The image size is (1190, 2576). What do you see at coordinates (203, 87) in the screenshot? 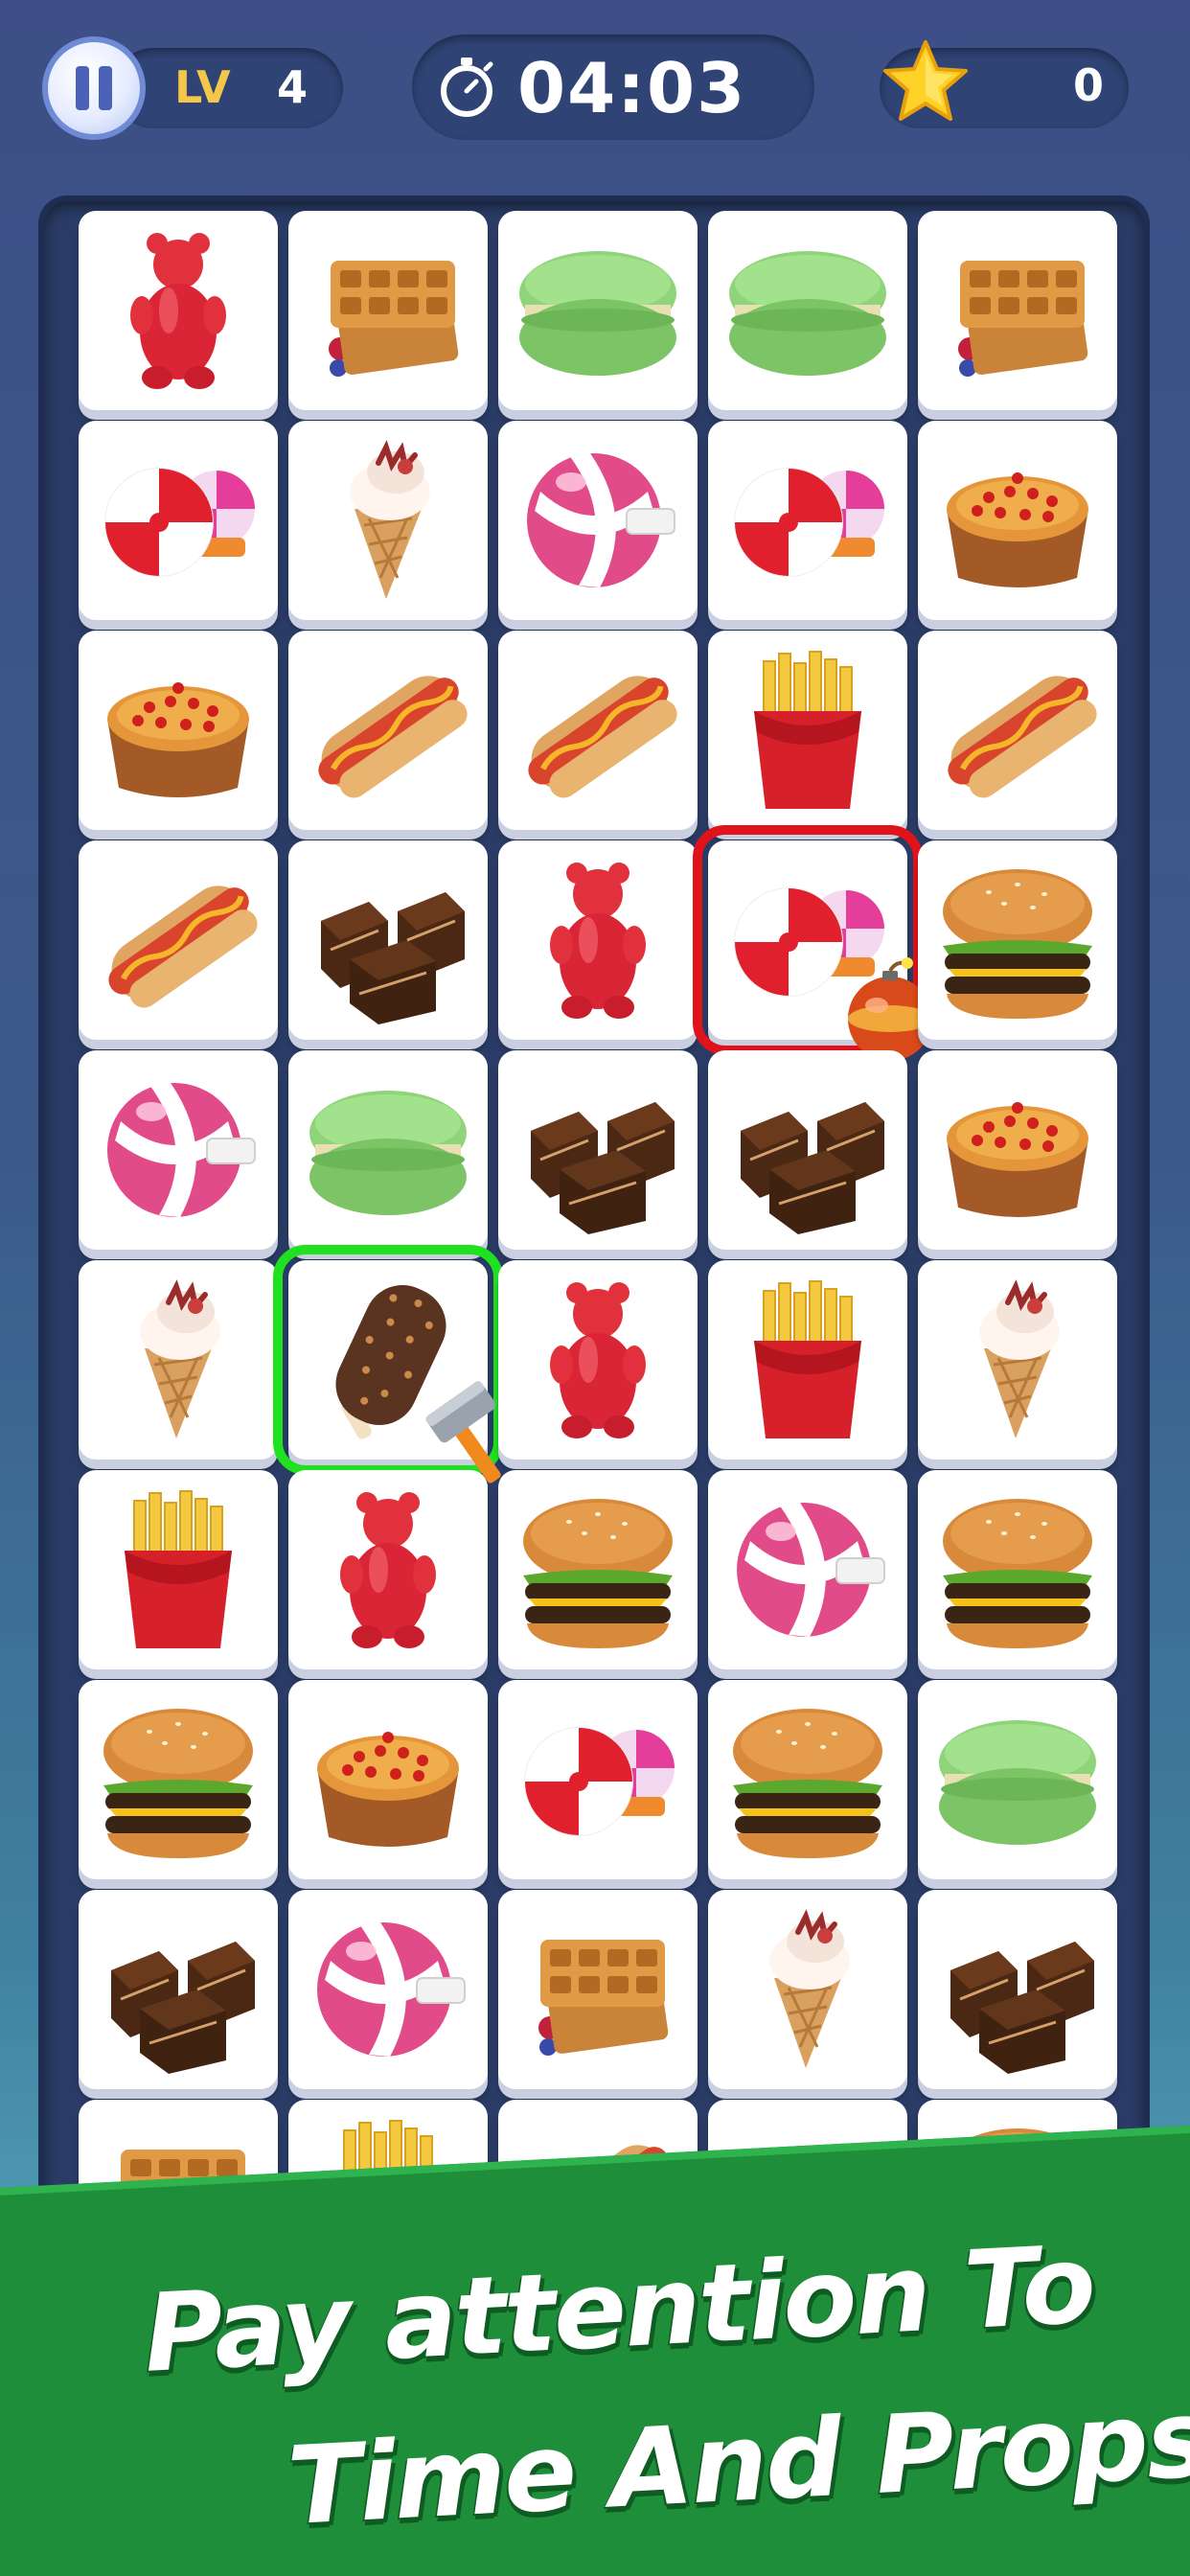
I see `level-label: LV` at bounding box center [203, 87].